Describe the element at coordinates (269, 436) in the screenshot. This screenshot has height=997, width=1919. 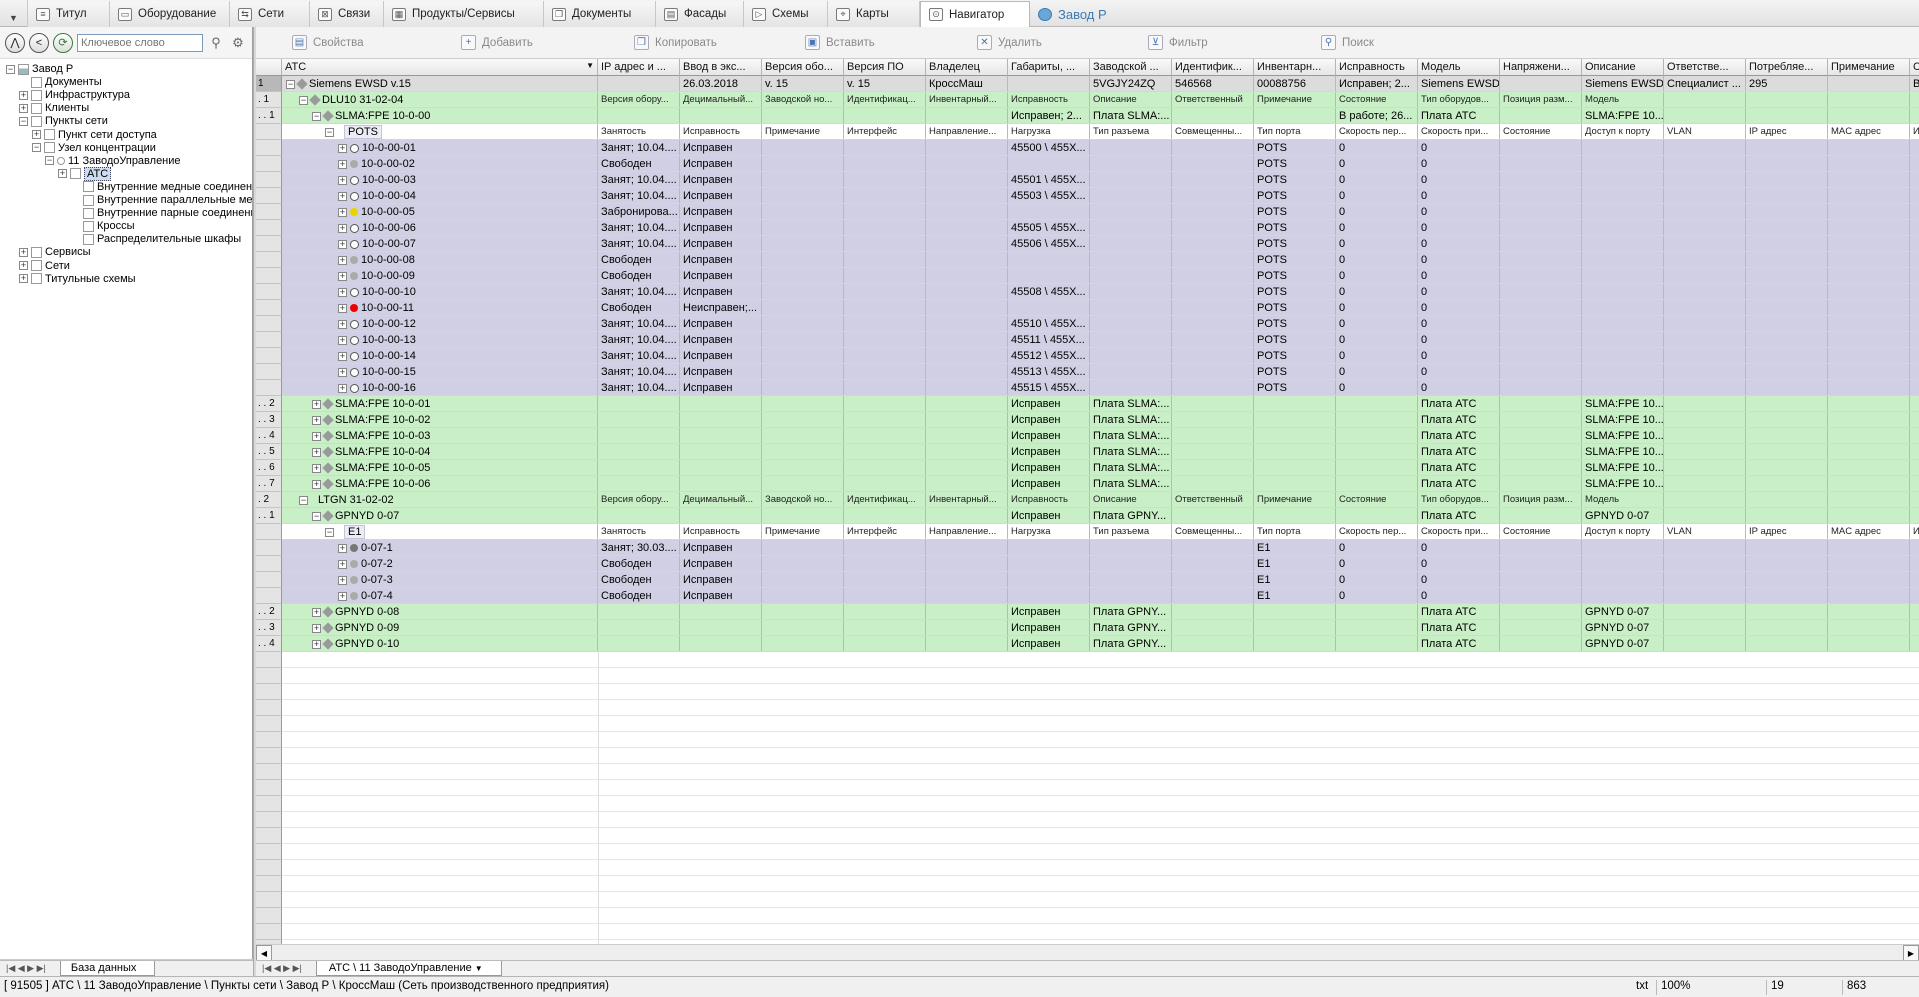
I see `row-number: . . 4` at that location.